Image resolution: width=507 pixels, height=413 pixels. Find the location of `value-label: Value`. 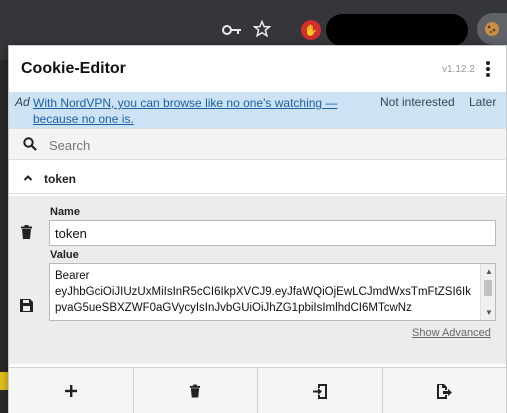

value-label: Value is located at coordinates (64, 255).